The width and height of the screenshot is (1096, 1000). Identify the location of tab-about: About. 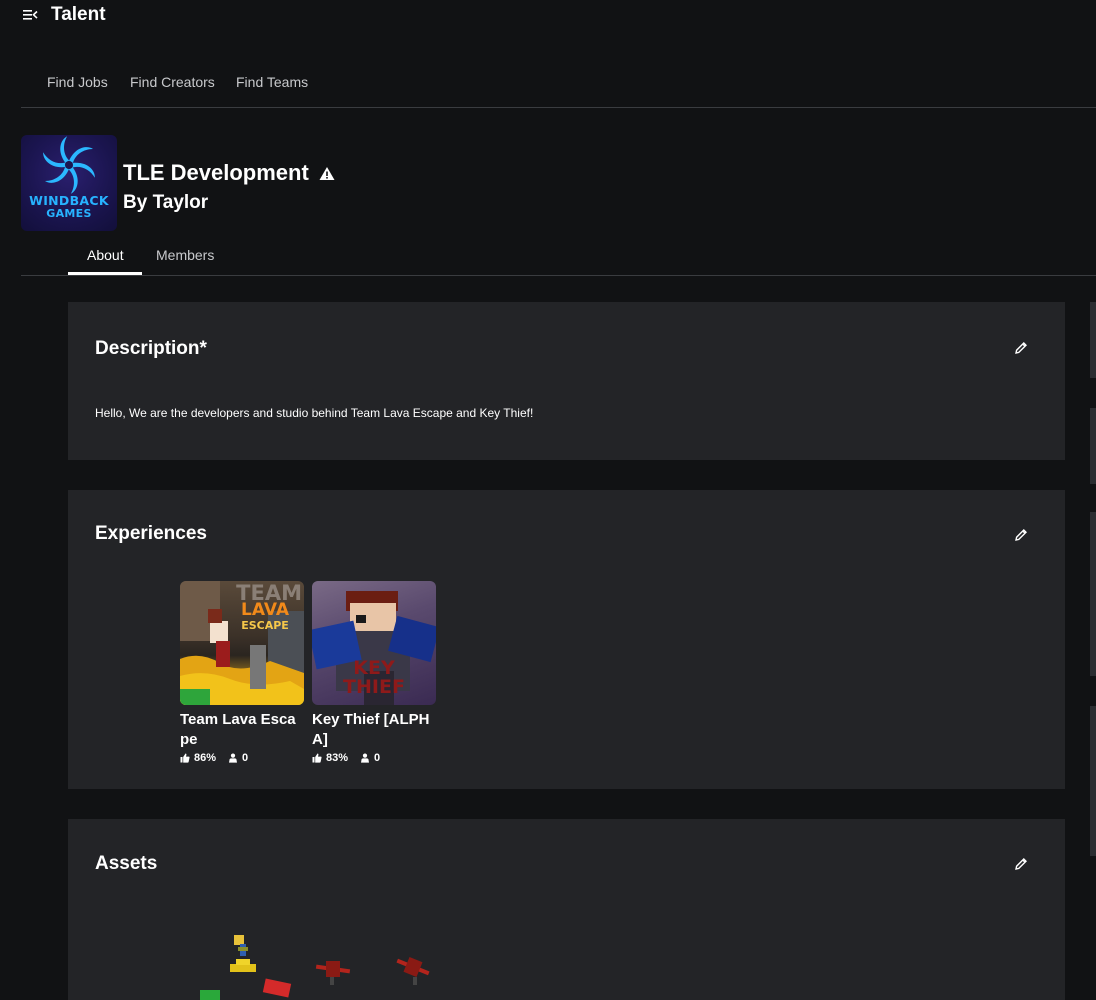
(105, 255).